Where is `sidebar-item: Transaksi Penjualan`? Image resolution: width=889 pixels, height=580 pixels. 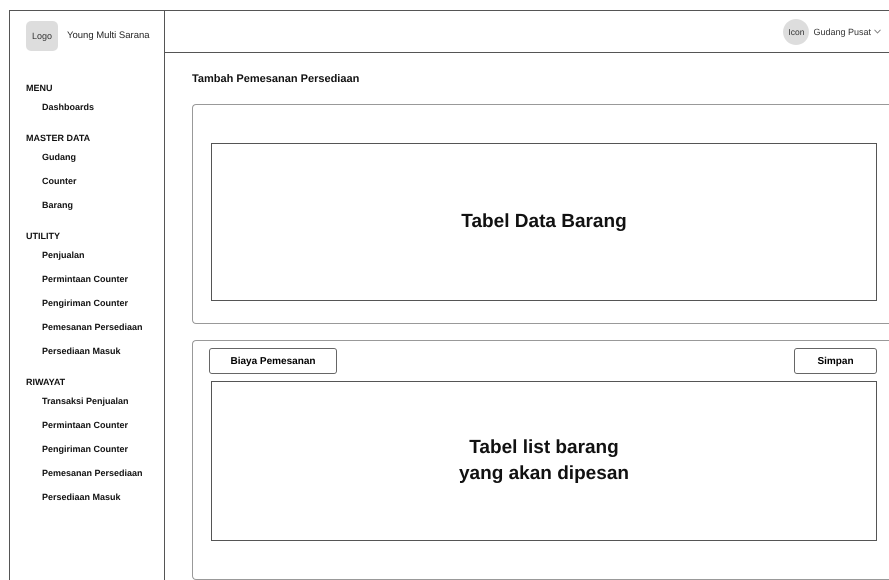 sidebar-item: Transaksi Penjualan is located at coordinates (87, 405).